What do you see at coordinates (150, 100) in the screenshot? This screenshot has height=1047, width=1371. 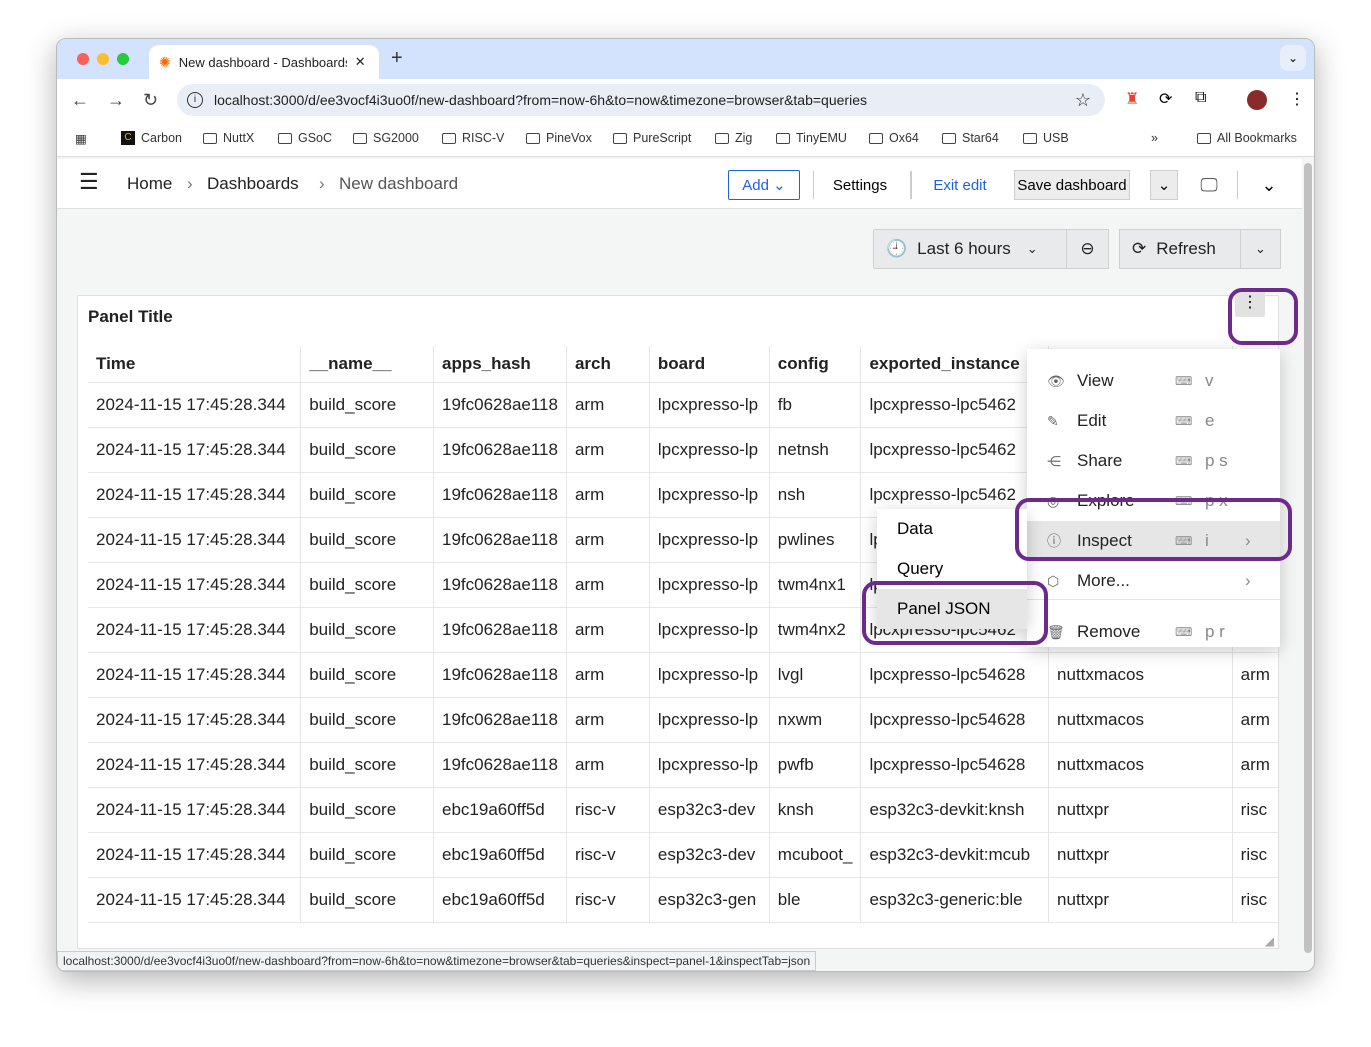 I see `reload-button: ↻` at bounding box center [150, 100].